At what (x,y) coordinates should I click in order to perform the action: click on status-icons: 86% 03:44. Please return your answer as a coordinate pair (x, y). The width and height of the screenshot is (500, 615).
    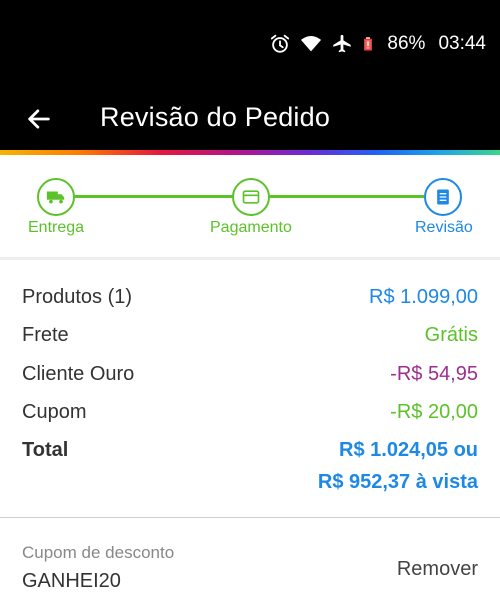
    Looking at the image, I should click on (377, 44).